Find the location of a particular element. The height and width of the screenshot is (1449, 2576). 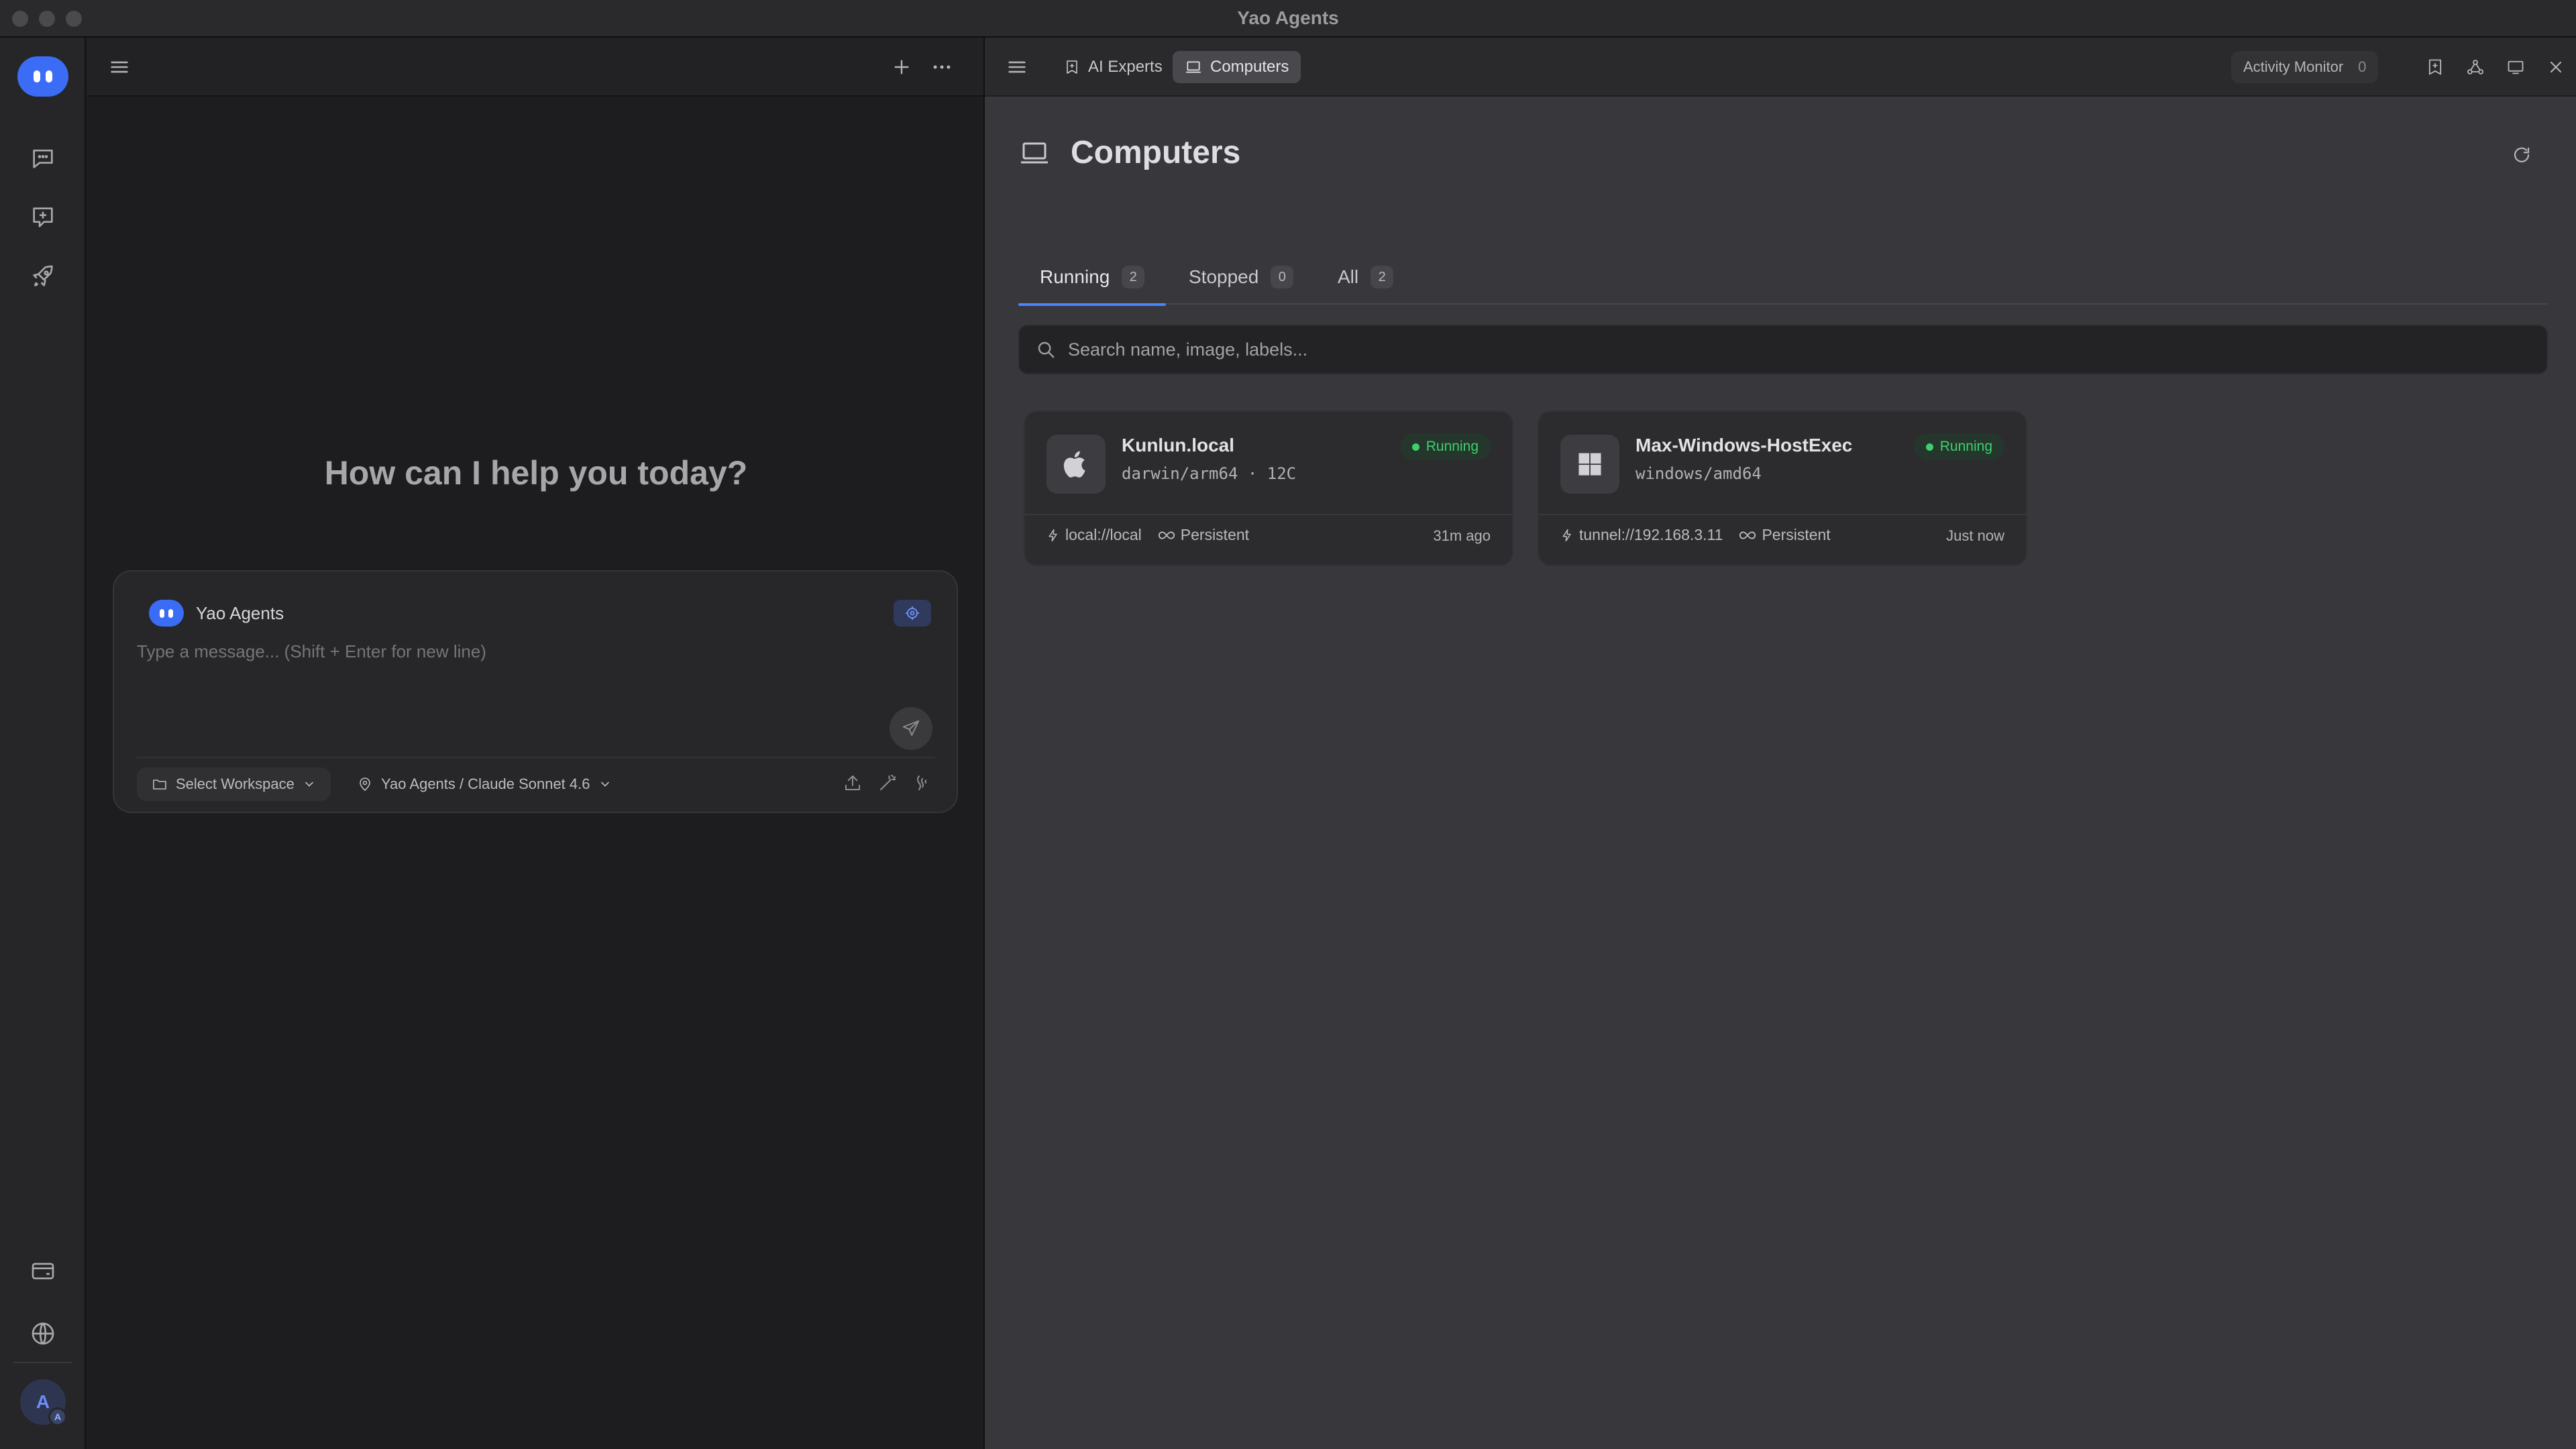

composer-tools is located at coordinates (887, 783).